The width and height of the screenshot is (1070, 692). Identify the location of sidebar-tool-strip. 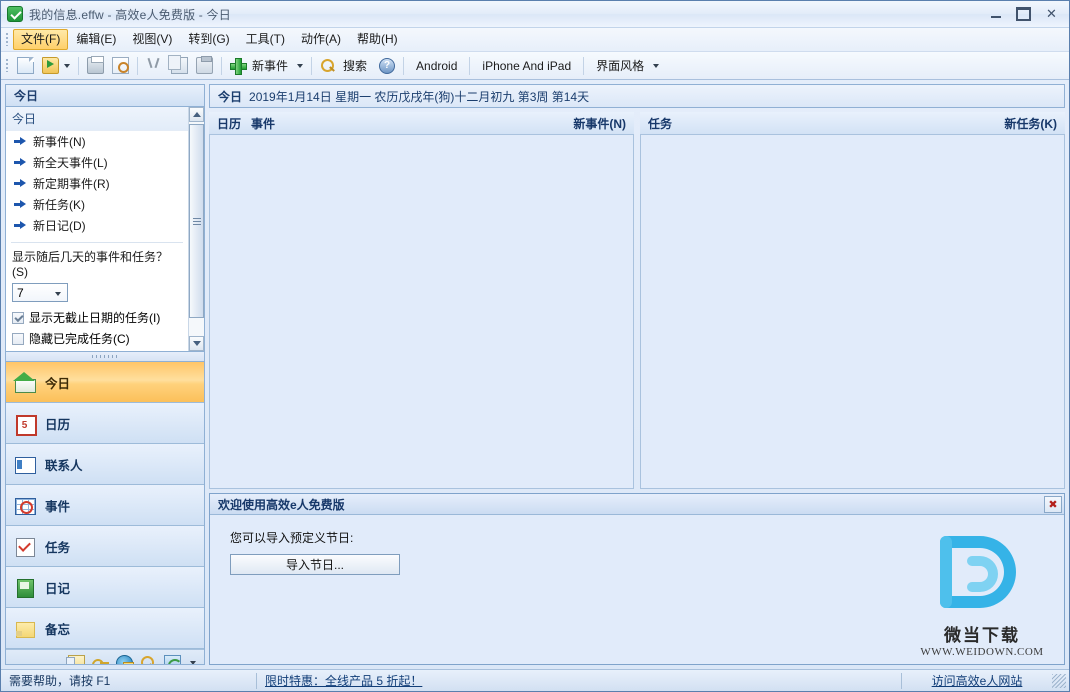
(105, 656).